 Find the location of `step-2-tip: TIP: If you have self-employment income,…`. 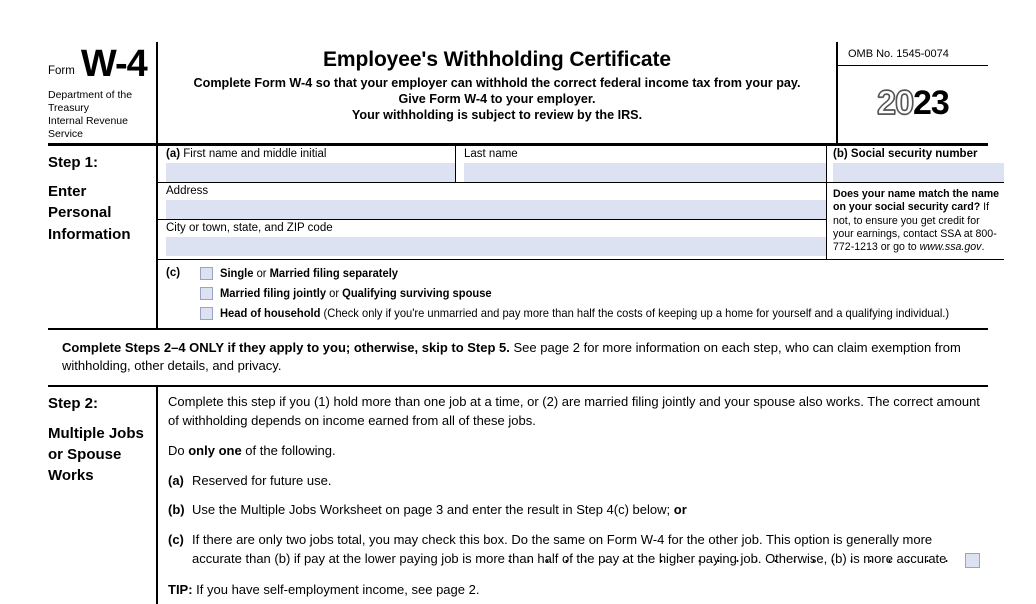

step-2-tip: TIP: If you have self-employment income,… is located at coordinates (574, 590).